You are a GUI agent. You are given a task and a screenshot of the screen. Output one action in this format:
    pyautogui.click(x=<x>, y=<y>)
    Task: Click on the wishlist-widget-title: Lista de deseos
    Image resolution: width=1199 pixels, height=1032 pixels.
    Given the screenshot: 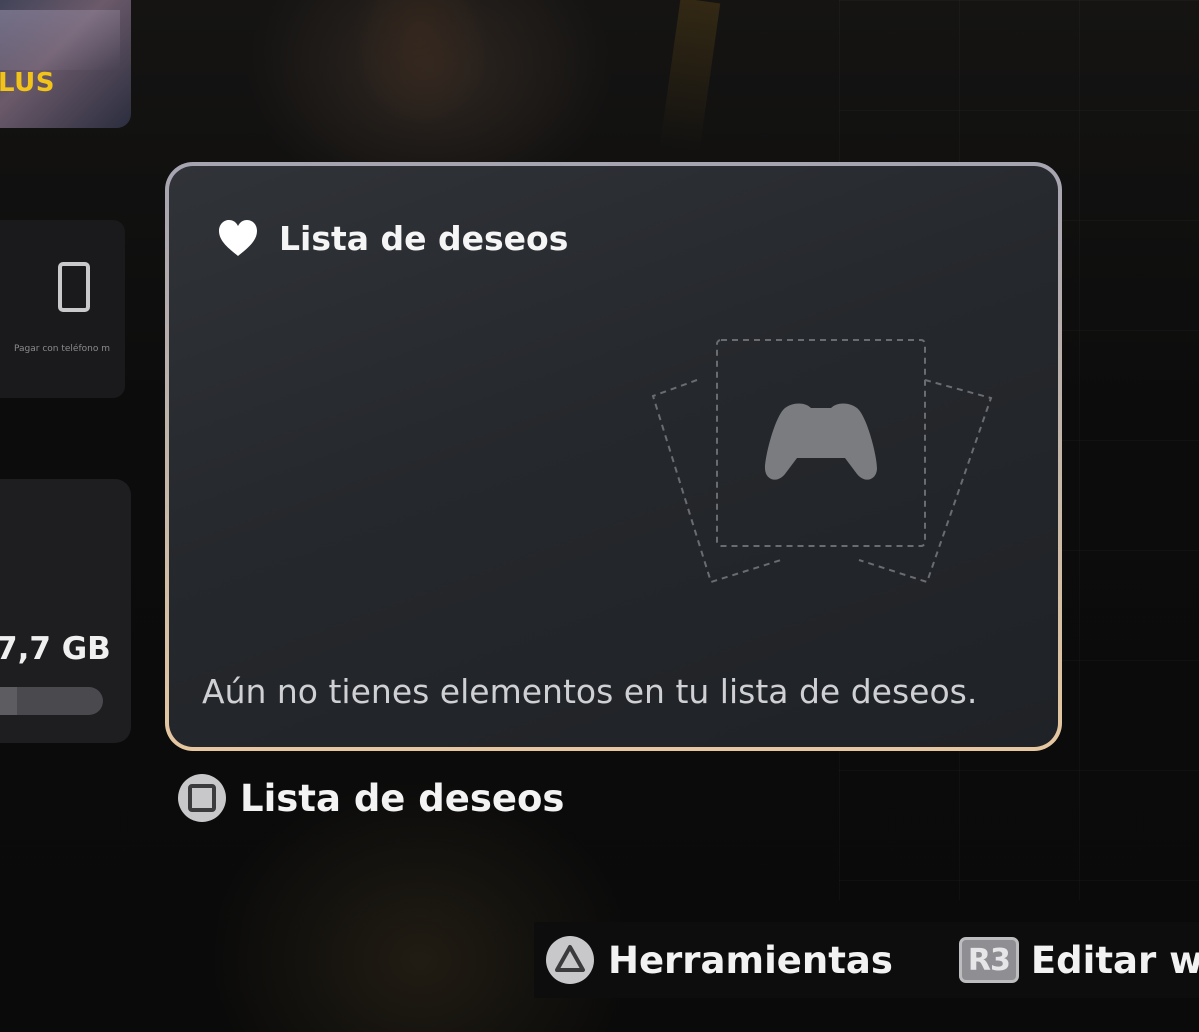 What is the action you would take?
    pyautogui.click(x=424, y=238)
    